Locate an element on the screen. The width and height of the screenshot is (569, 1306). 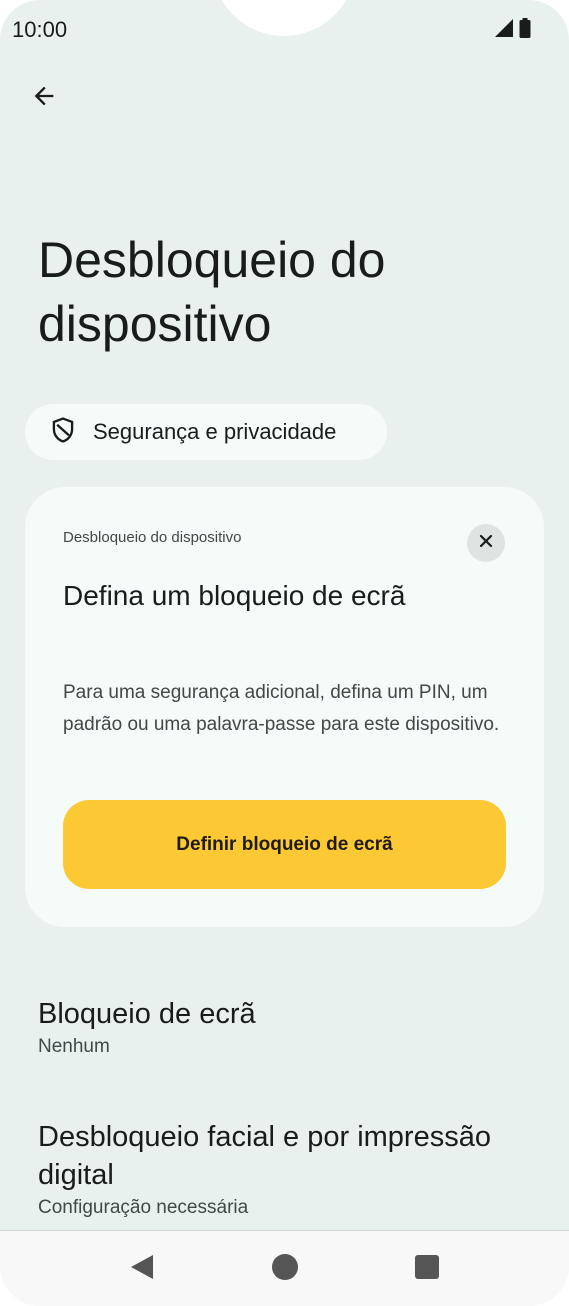
signal-icon is located at coordinates (503, 28).